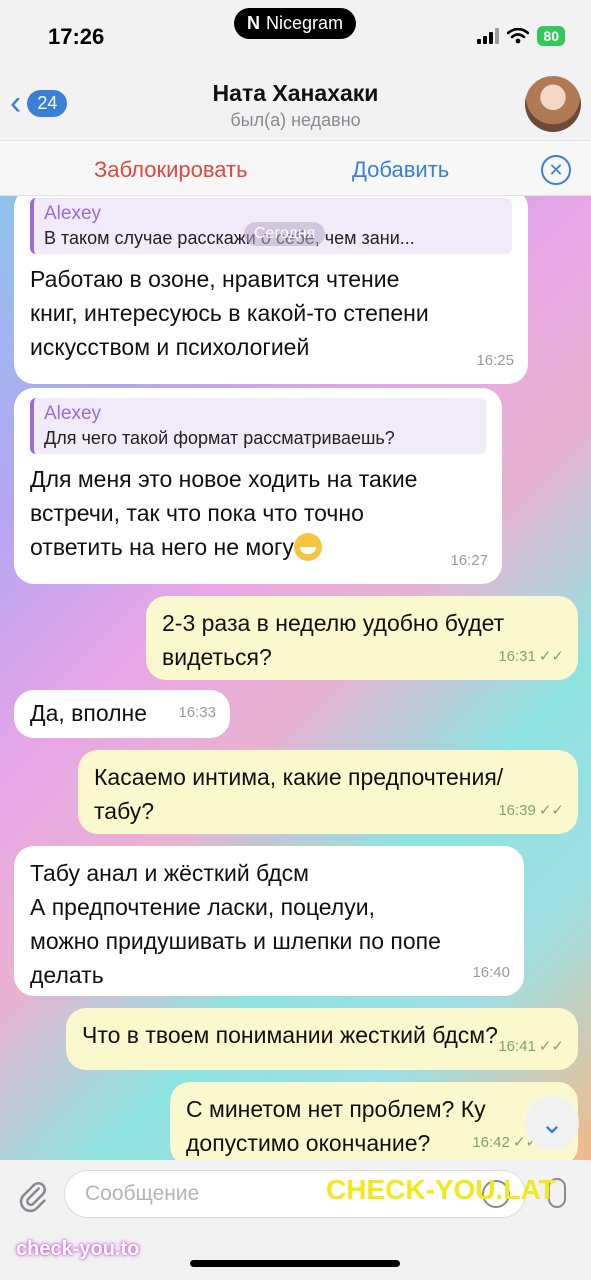 The width and height of the screenshot is (591, 1280). I want to click on watermark-left: check-you.to, so click(78, 1249).